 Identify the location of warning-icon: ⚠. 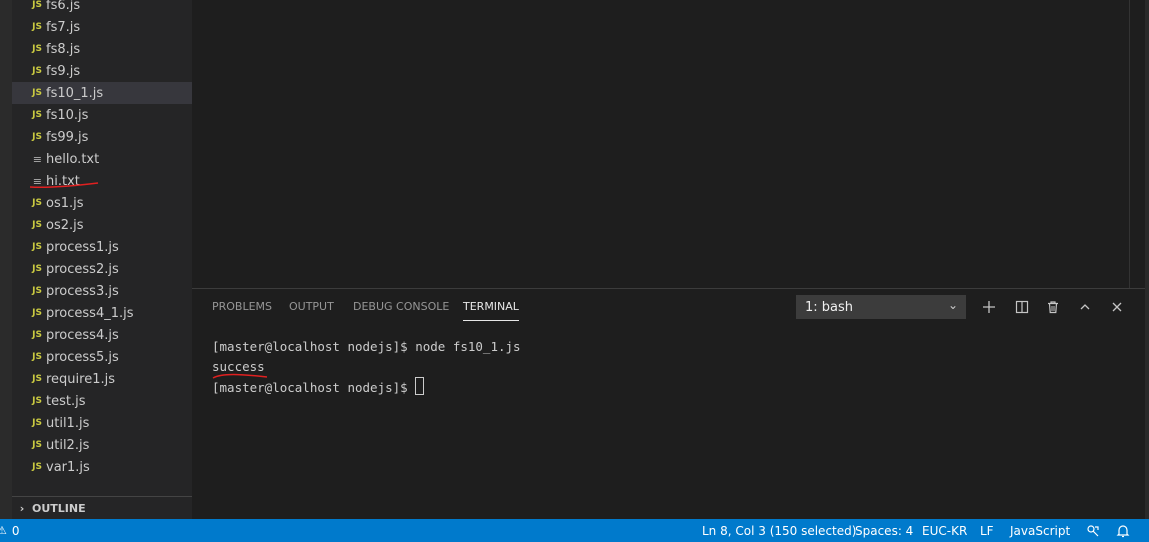
(3, 530).